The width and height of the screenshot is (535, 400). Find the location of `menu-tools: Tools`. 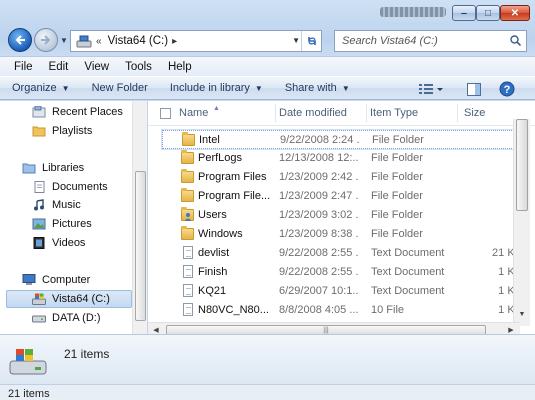

menu-tools: Tools is located at coordinates (138, 67).